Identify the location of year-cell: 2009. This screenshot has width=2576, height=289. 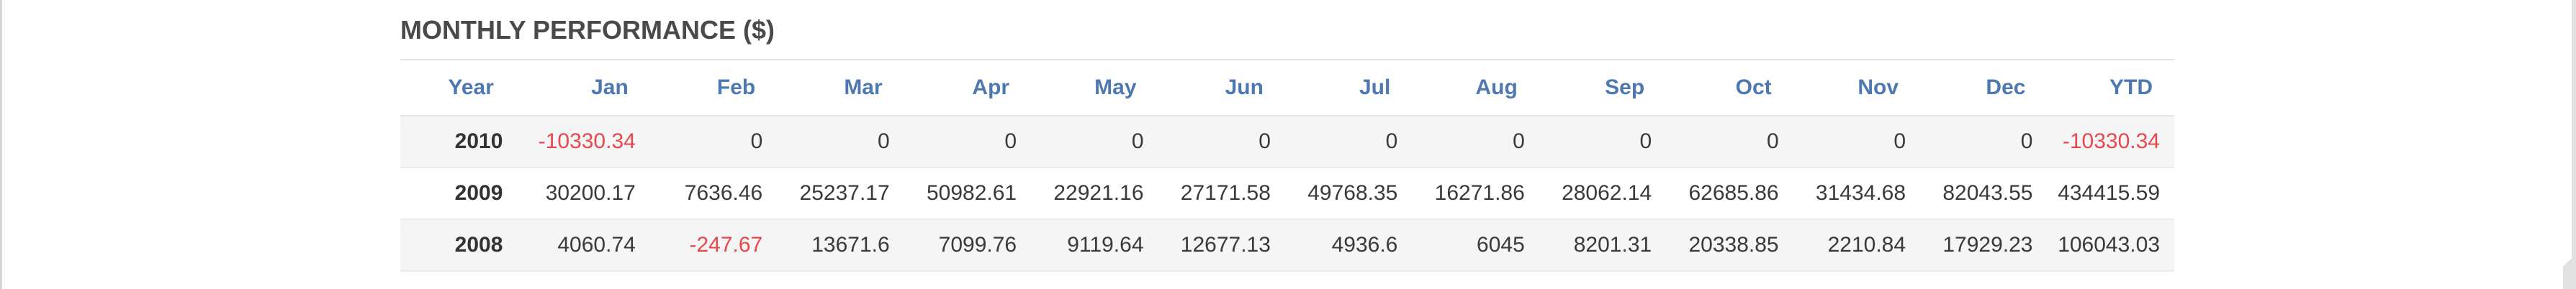
(461, 194).